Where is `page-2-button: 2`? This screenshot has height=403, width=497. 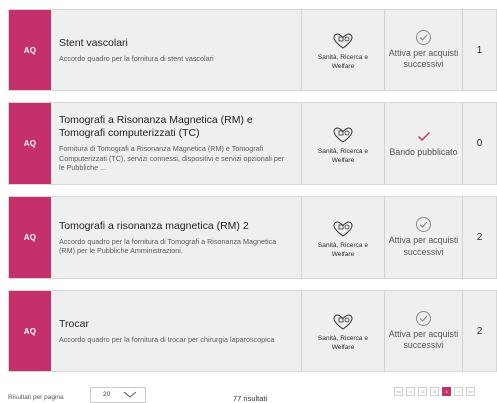
page-2-button: 2 is located at coordinates (422, 391).